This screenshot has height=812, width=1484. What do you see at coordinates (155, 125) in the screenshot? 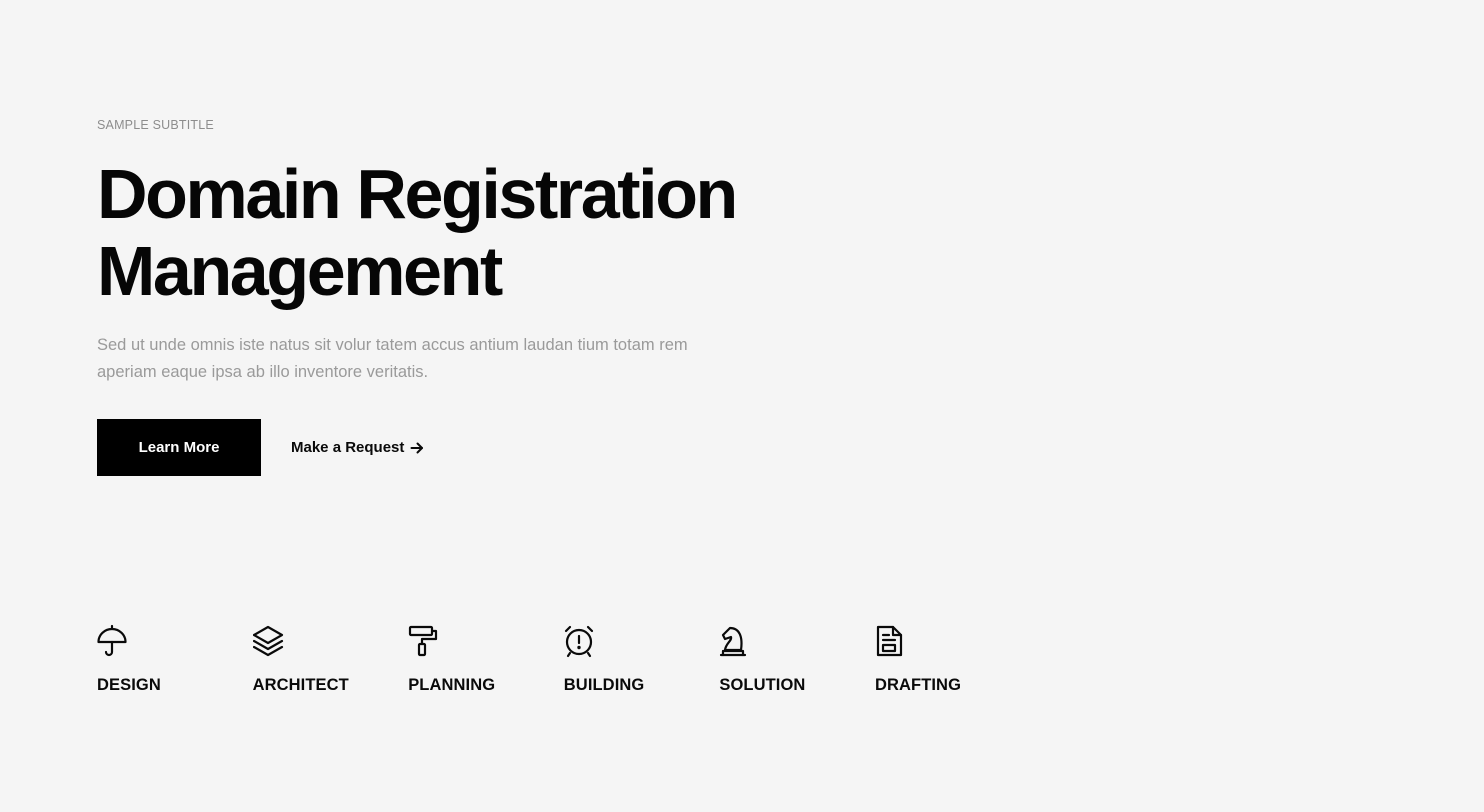
I see `hero-subtitle: SAMPLE SUBTITLE` at bounding box center [155, 125].